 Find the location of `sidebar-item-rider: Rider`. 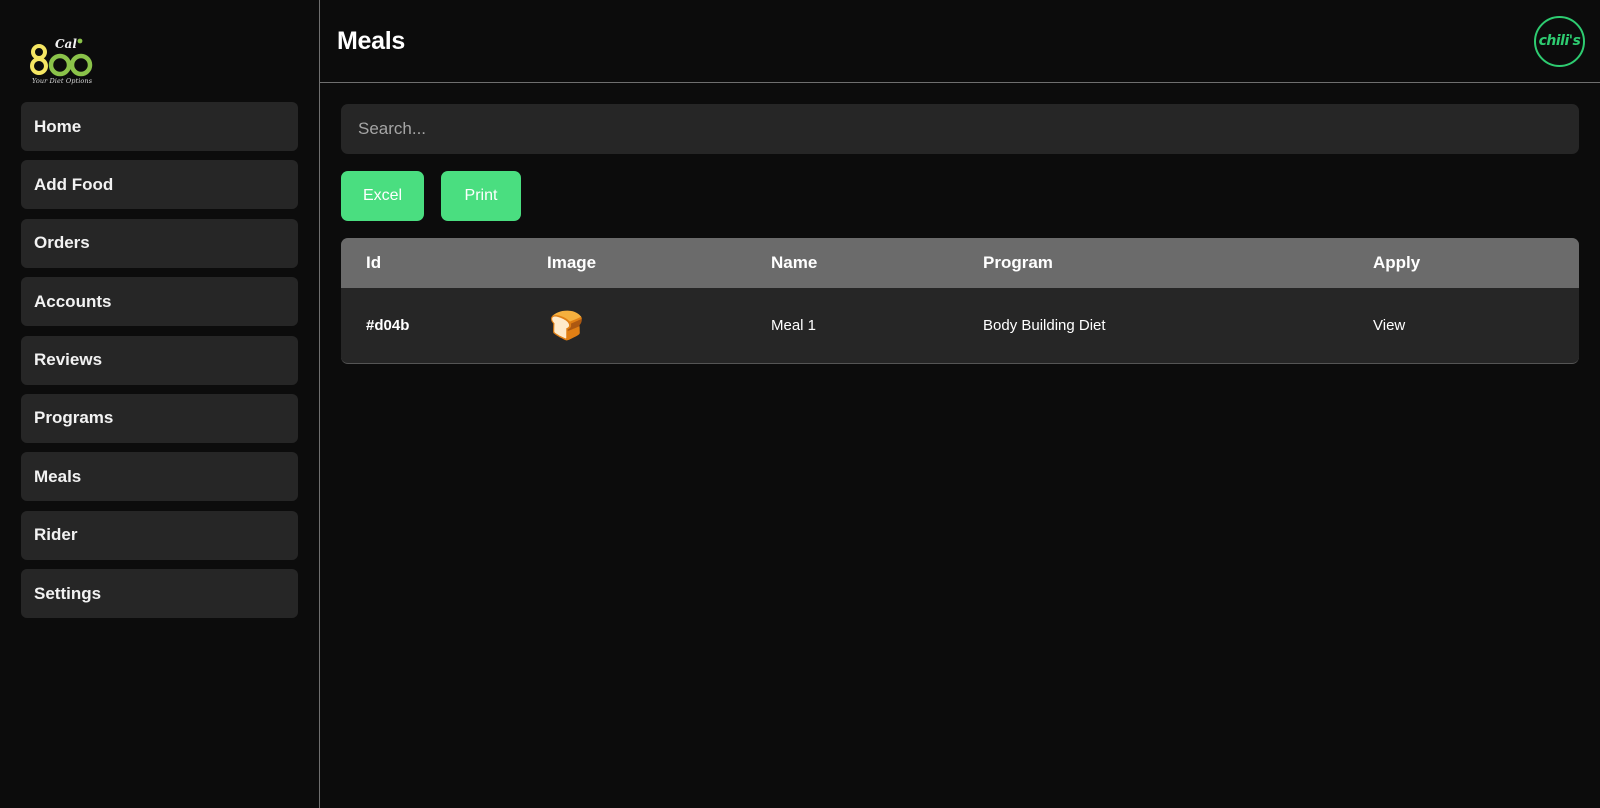

sidebar-item-rider: Rider is located at coordinates (159, 535).